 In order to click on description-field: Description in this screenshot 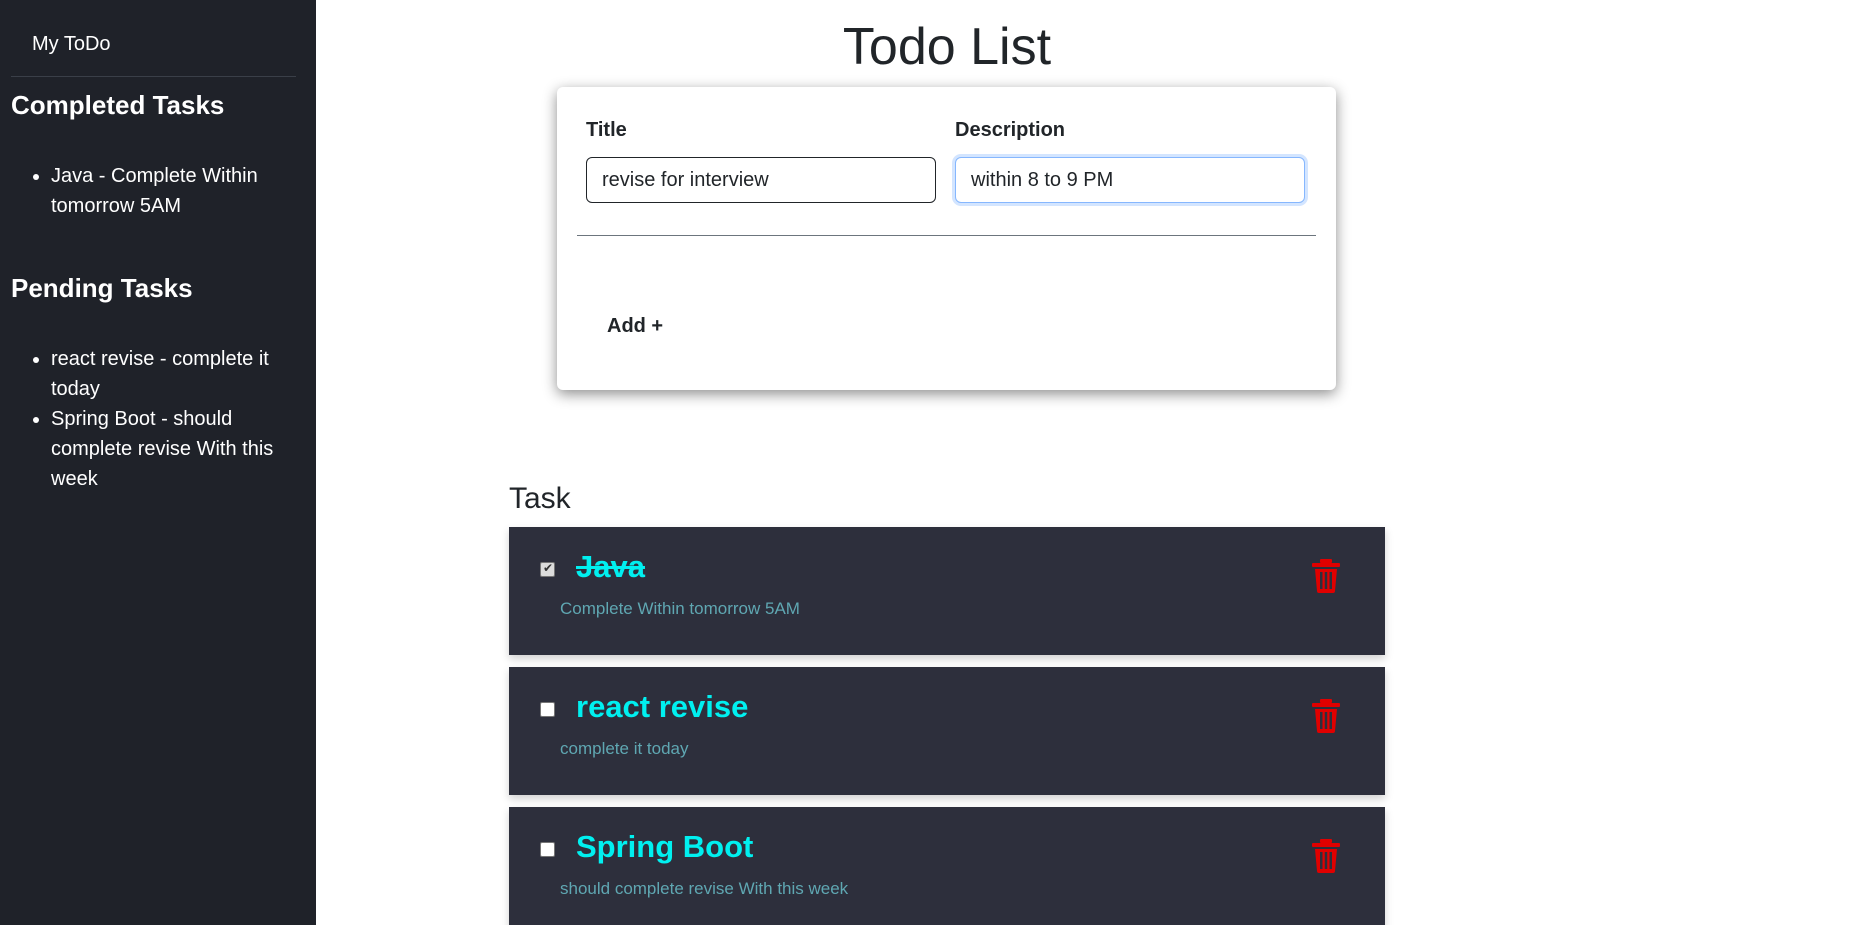, I will do `click(1130, 161)`.